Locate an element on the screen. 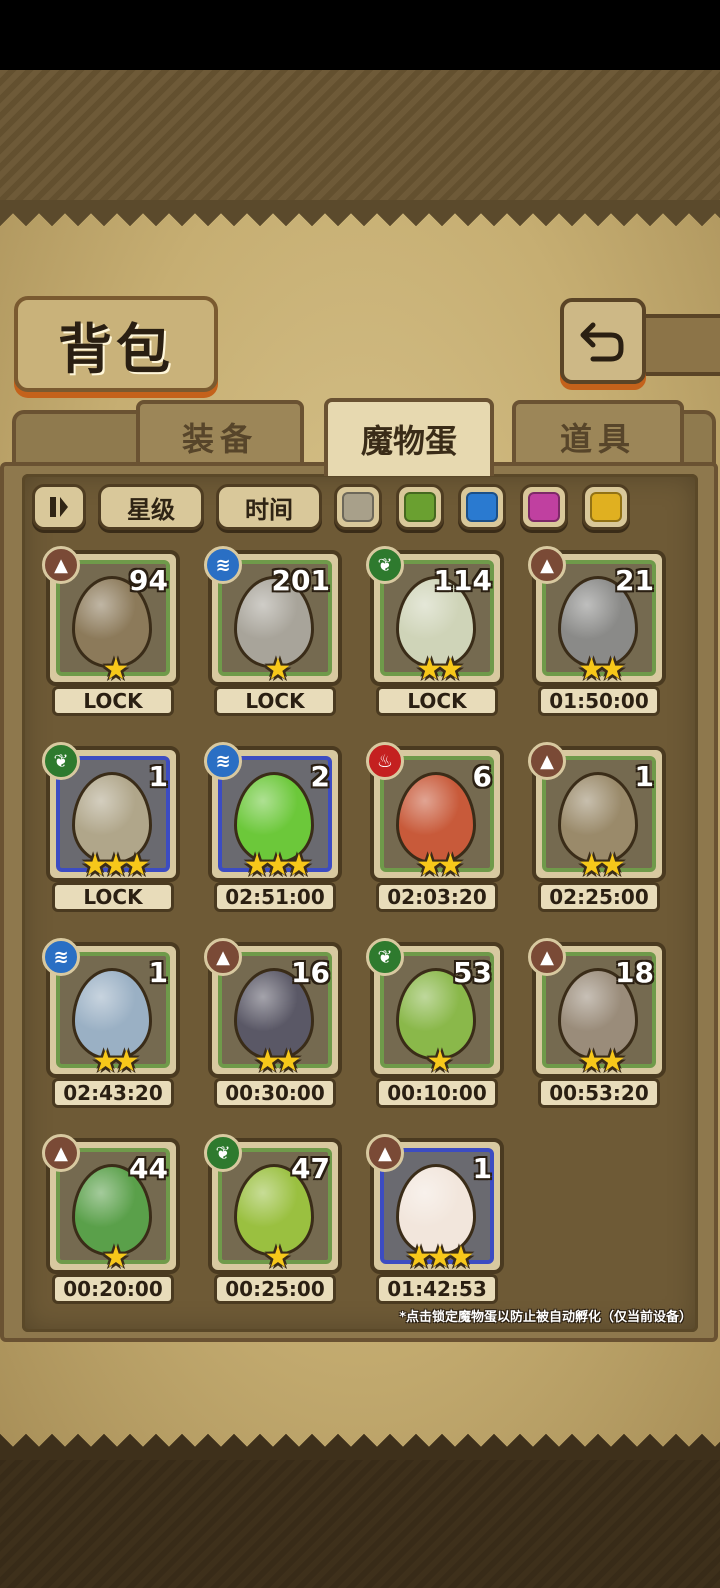 The height and width of the screenshot is (1588, 720). egg-card: 16 ★★ ▲ 00:30:00 is located at coordinates (273, 1023).